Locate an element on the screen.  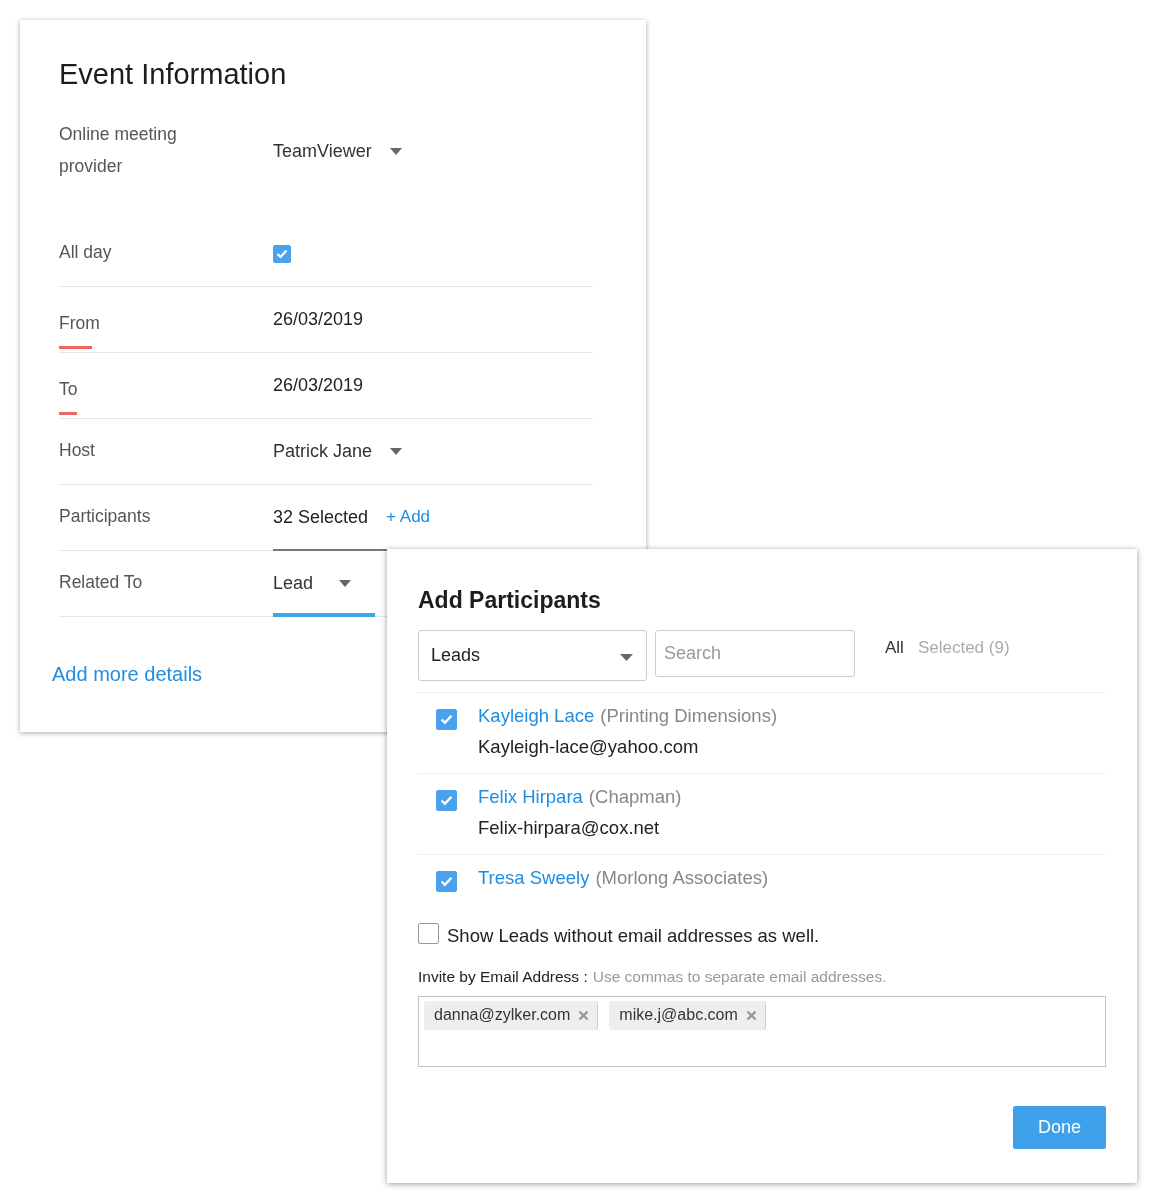
add-link: + Add is located at coordinates (408, 517).